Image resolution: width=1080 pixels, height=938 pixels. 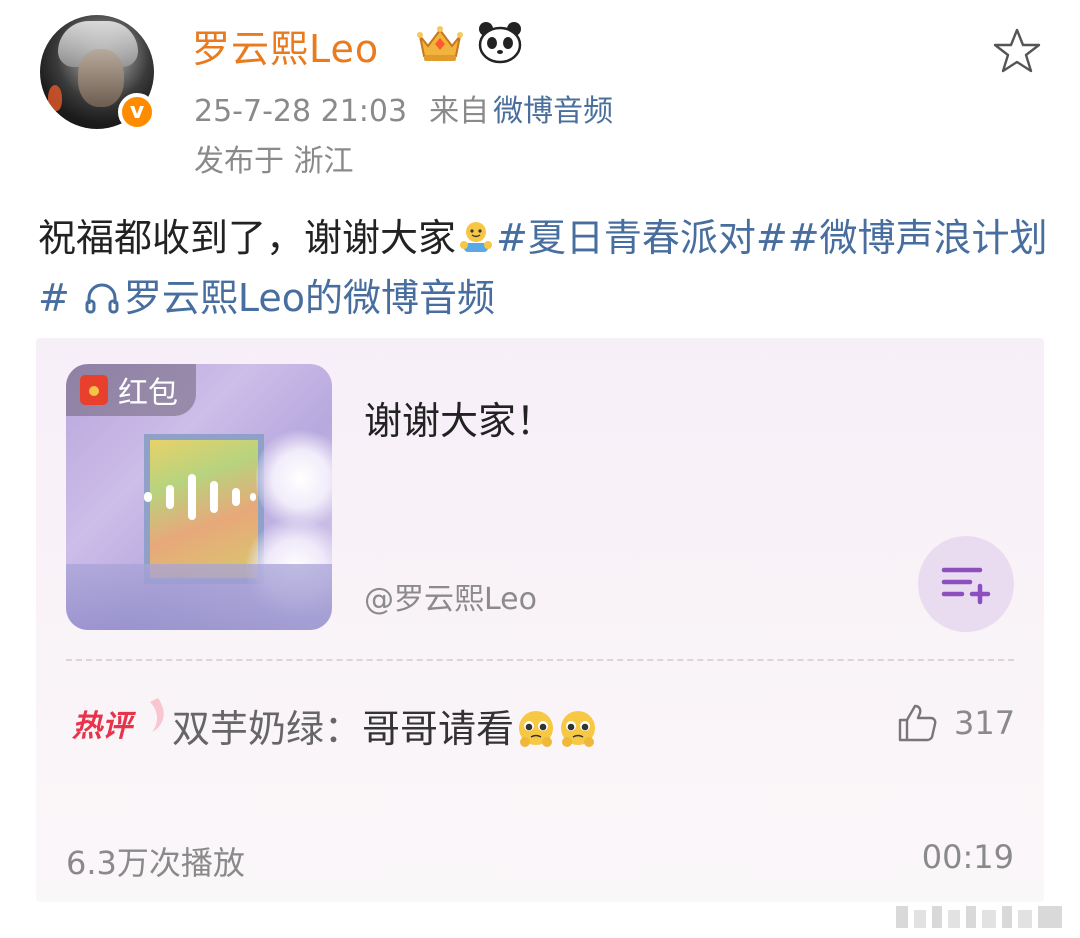 What do you see at coordinates (440, 43) in the screenshot?
I see `crown-icon` at bounding box center [440, 43].